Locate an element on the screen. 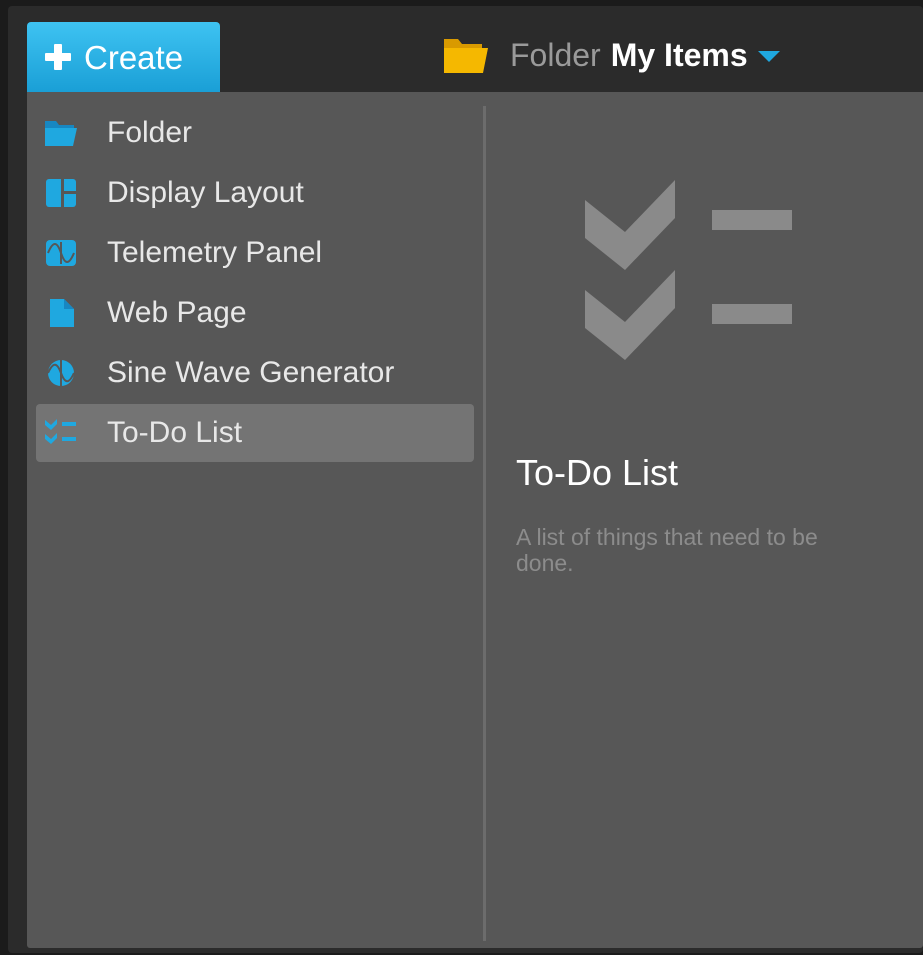  display-layout-icon is located at coordinates (61, 193).